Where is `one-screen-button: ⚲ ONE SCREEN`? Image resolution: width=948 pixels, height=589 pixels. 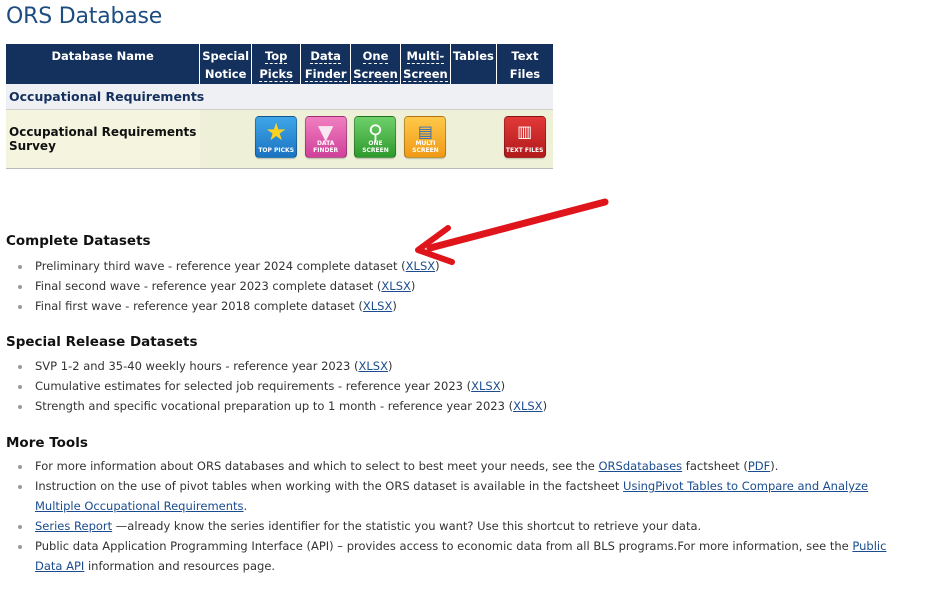 one-screen-button: ⚲ ONE SCREEN is located at coordinates (375, 136).